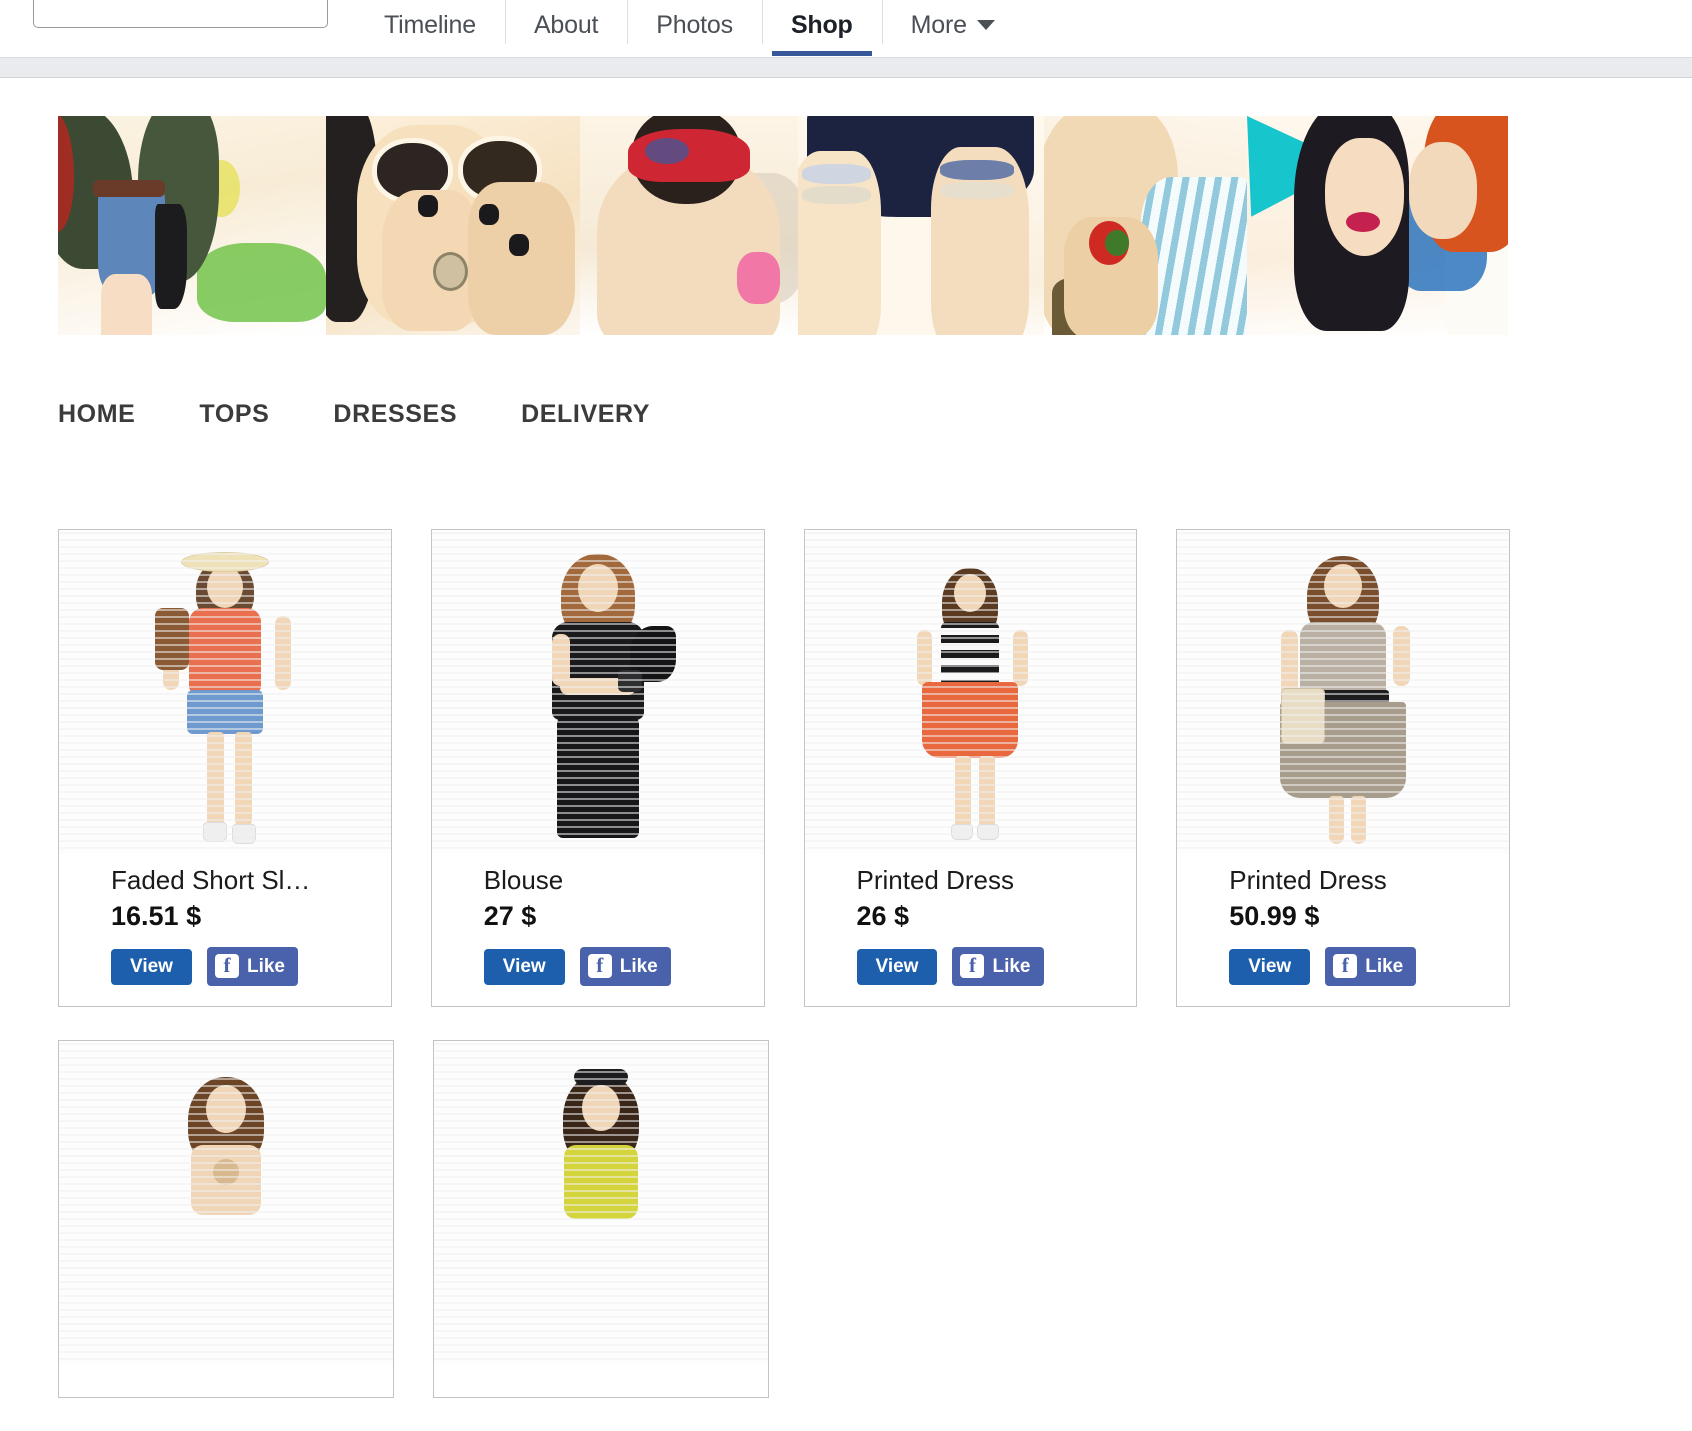  Describe the element at coordinates (156, 916) in the screenshot. I see `product-price: 16.51 $` at that location.